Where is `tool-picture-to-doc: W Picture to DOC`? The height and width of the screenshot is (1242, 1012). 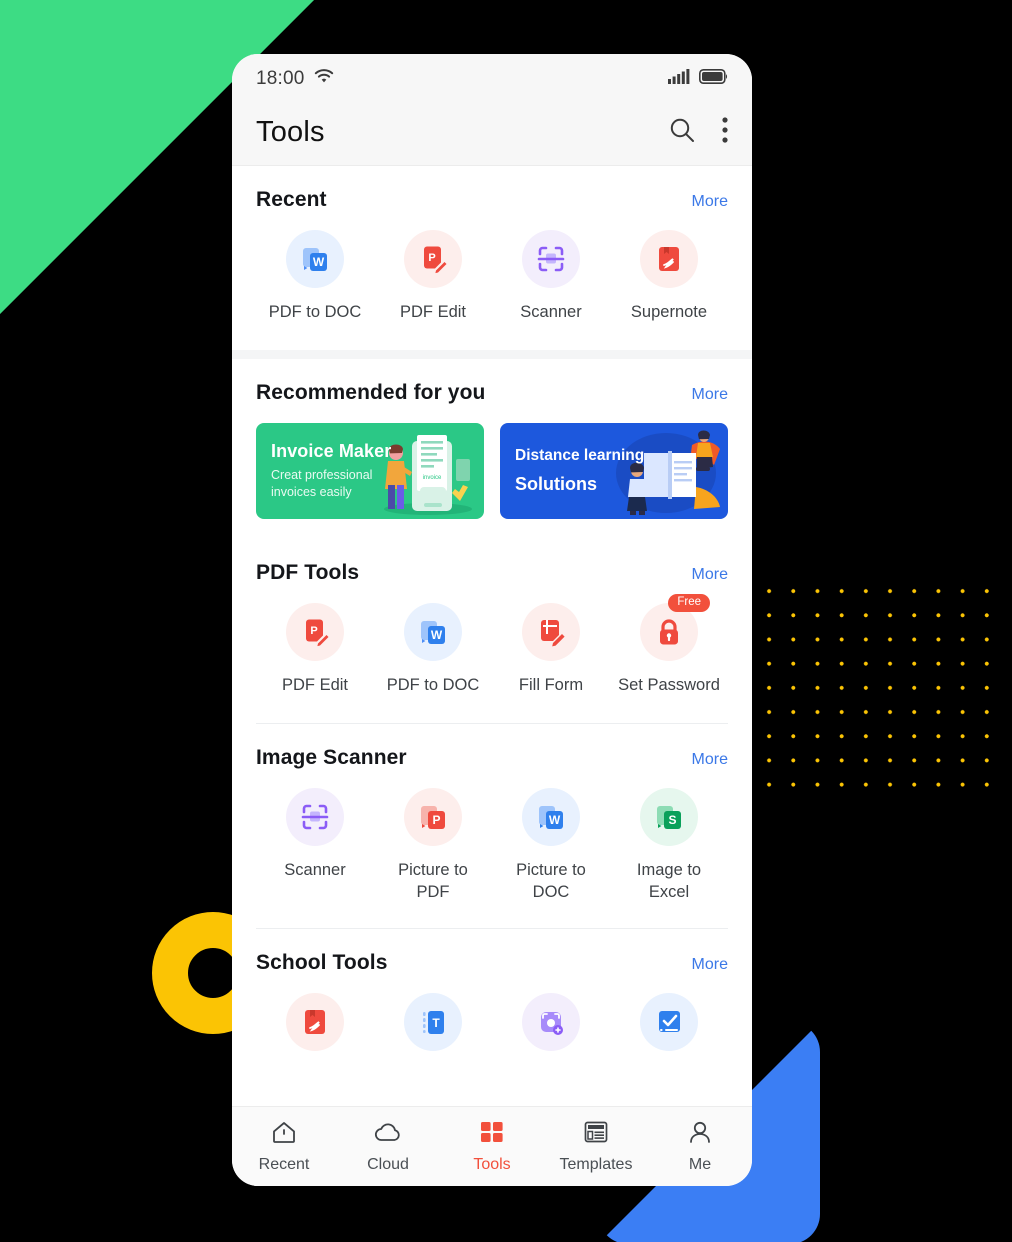 tool-picture-to-doc: W Picture to DOC is located at coordinates (551, 846).